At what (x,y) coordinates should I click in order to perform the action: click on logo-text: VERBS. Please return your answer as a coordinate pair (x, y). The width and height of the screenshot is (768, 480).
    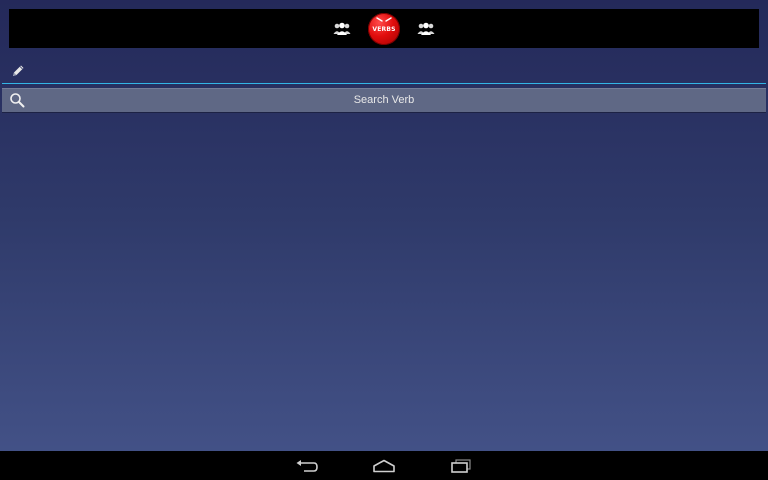
    Looking at the image, I should click on (384, 29).